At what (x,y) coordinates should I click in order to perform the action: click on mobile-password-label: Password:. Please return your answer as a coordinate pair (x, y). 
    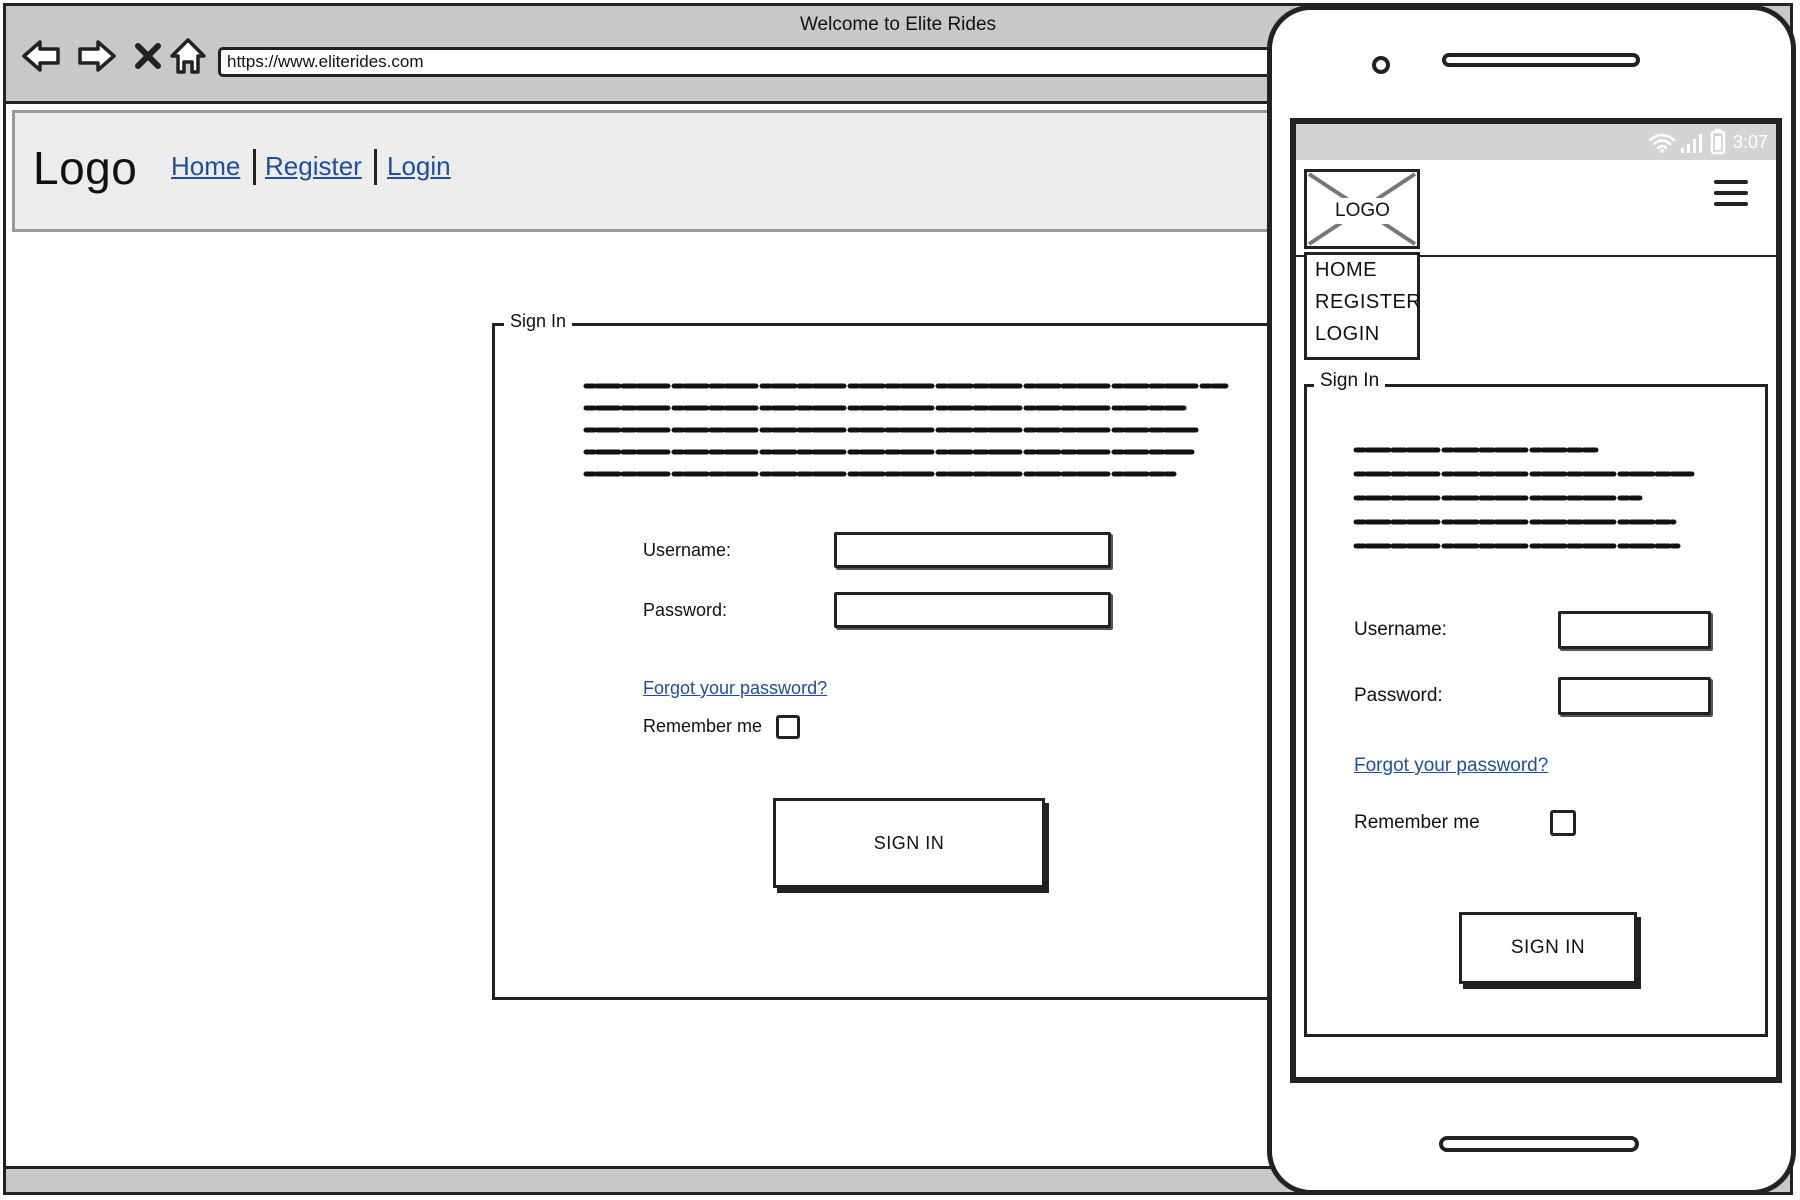
    Looking at the image, I should click on (1398, 695).